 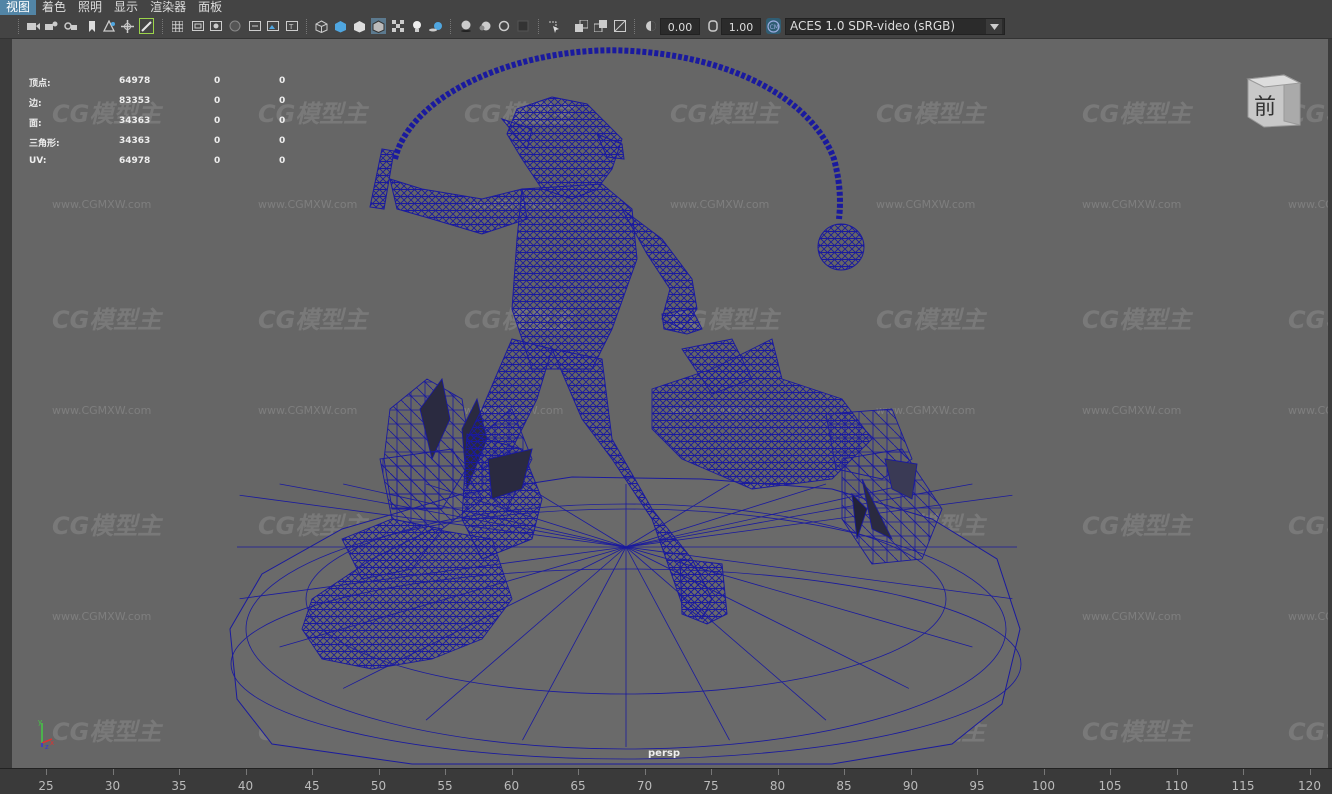 What do you see at coordinates (291, 26) in the screenshot?
I see `safe-title-icon: T` at bounding box center [291, 26].